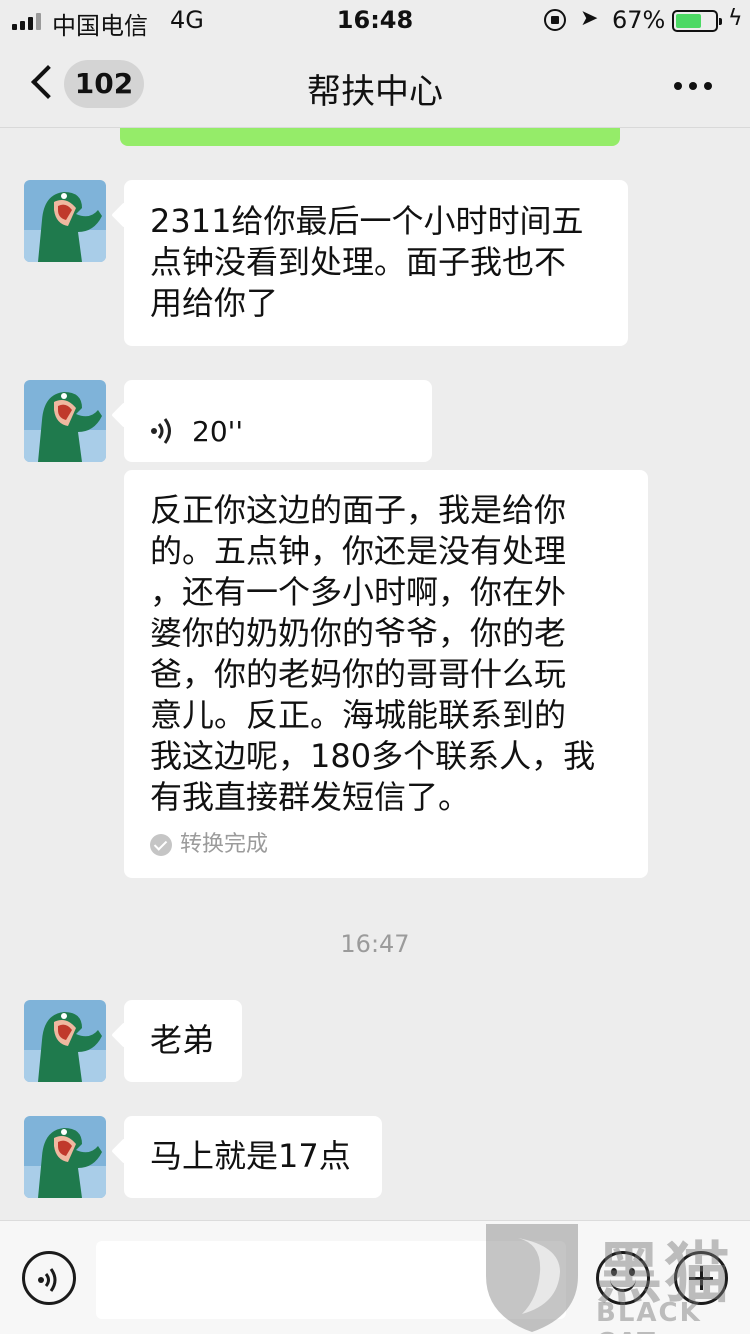  Describe the element at coordinates (693, 86) in the screenshot. I see `more-options-icon` at that location.